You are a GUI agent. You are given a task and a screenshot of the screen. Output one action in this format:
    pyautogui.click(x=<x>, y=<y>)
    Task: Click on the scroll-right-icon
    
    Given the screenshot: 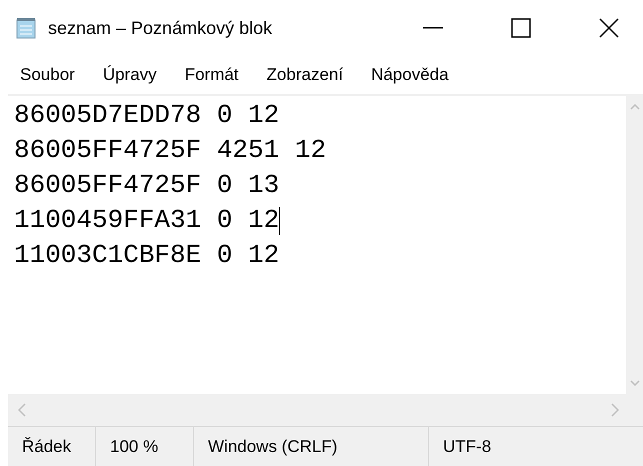 What is the action you would take?
    pyautogui.click(x=615, y=410)
    